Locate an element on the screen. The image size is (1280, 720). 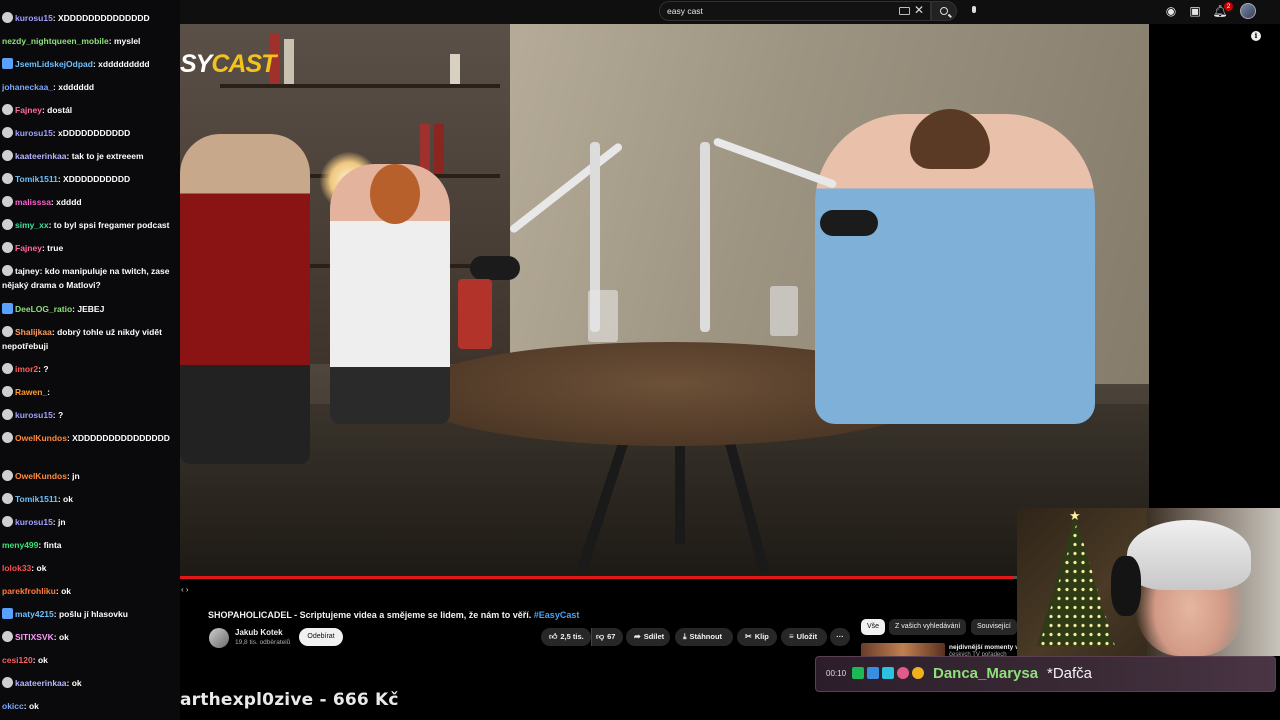
chapter-arrow-icon: ‹ › is located at coordinates (185, 589).